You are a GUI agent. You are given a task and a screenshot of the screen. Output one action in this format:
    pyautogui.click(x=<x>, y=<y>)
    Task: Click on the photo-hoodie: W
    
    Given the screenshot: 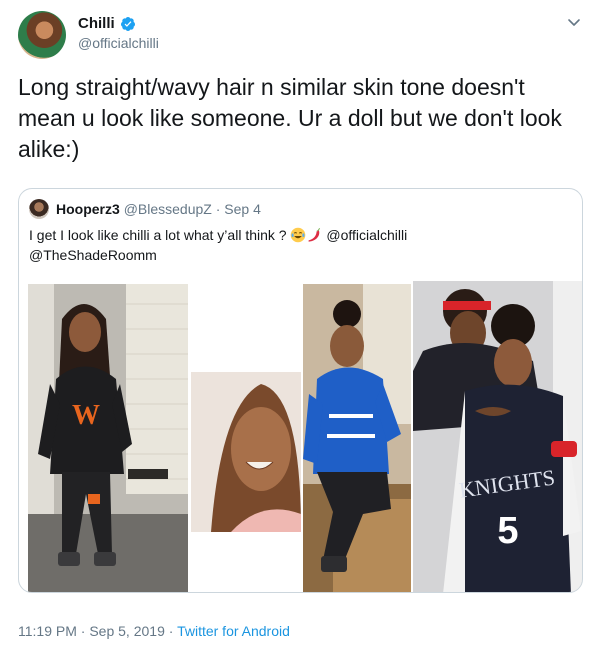 What is the action you would take?
    pyautogui.click(x=108, y=438)
    